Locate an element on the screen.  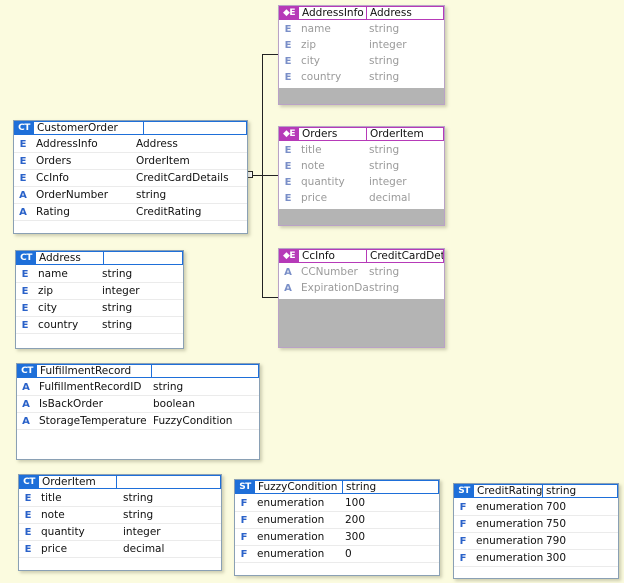
list-item: A IsBackOrder boolean is located at coordinates (138, 404).